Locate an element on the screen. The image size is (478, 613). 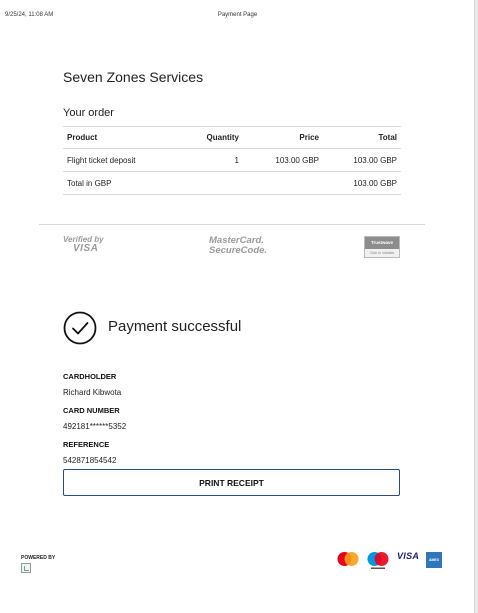
reference-value: 542871854542 is located at coordinates (90, 460).